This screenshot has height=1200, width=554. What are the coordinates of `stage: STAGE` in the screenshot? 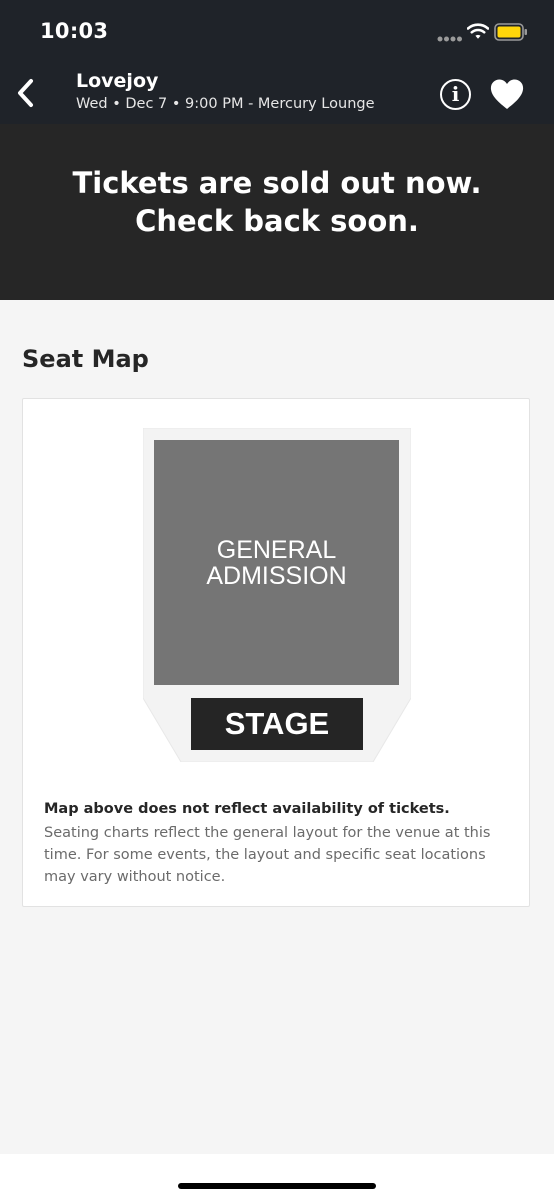 It's located at (277, 724).